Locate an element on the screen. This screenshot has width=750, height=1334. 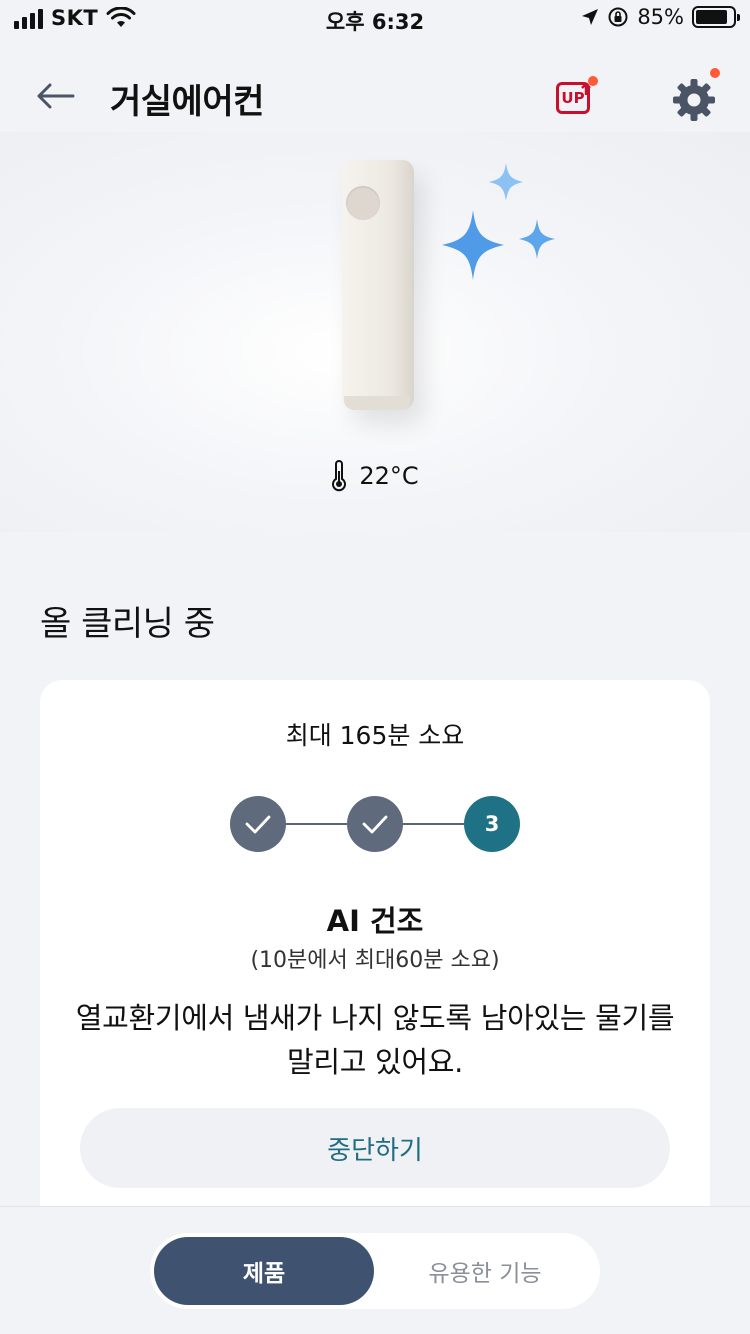
status-right: 85% is located at coordinates (660, 17).